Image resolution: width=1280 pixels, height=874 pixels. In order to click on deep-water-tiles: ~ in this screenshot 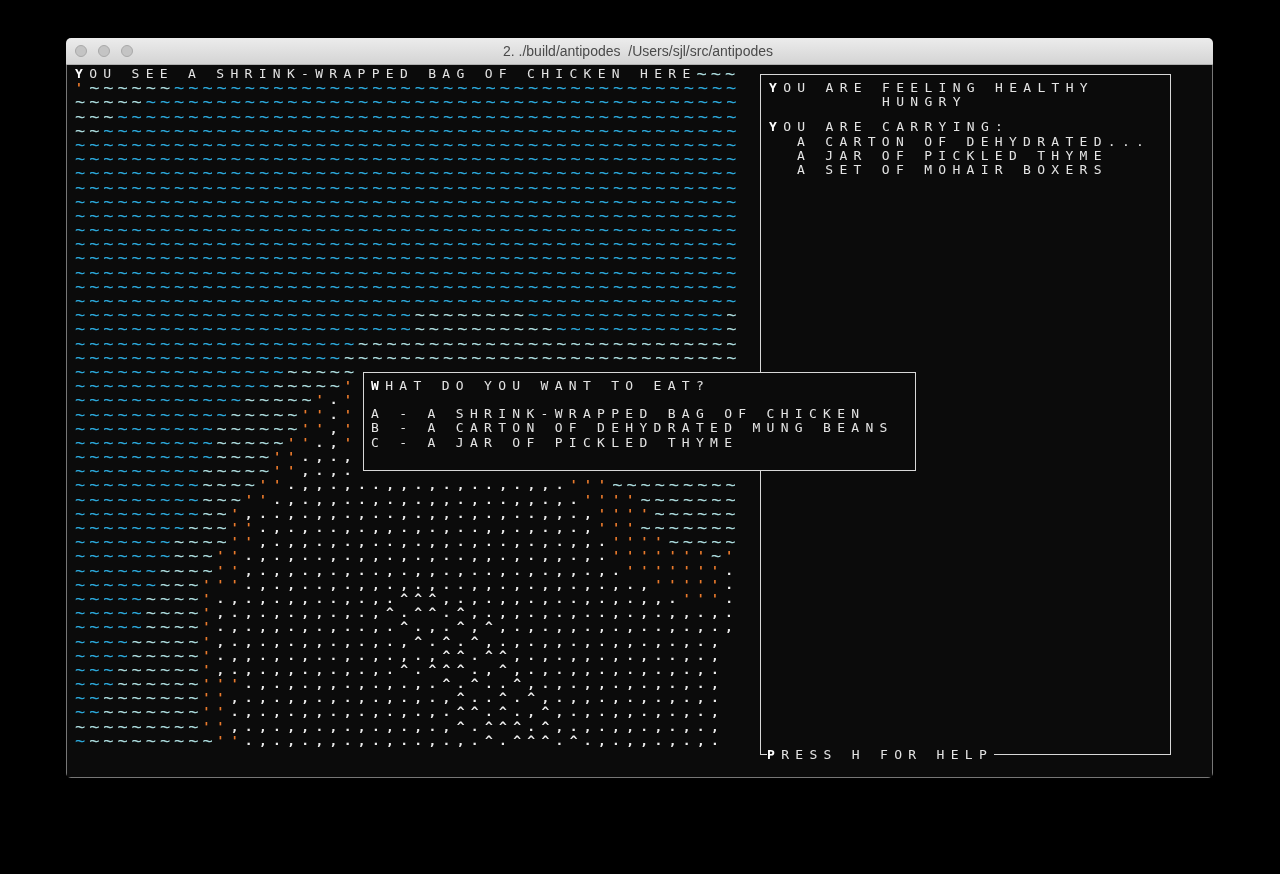, I will do `click(82, 740)`.